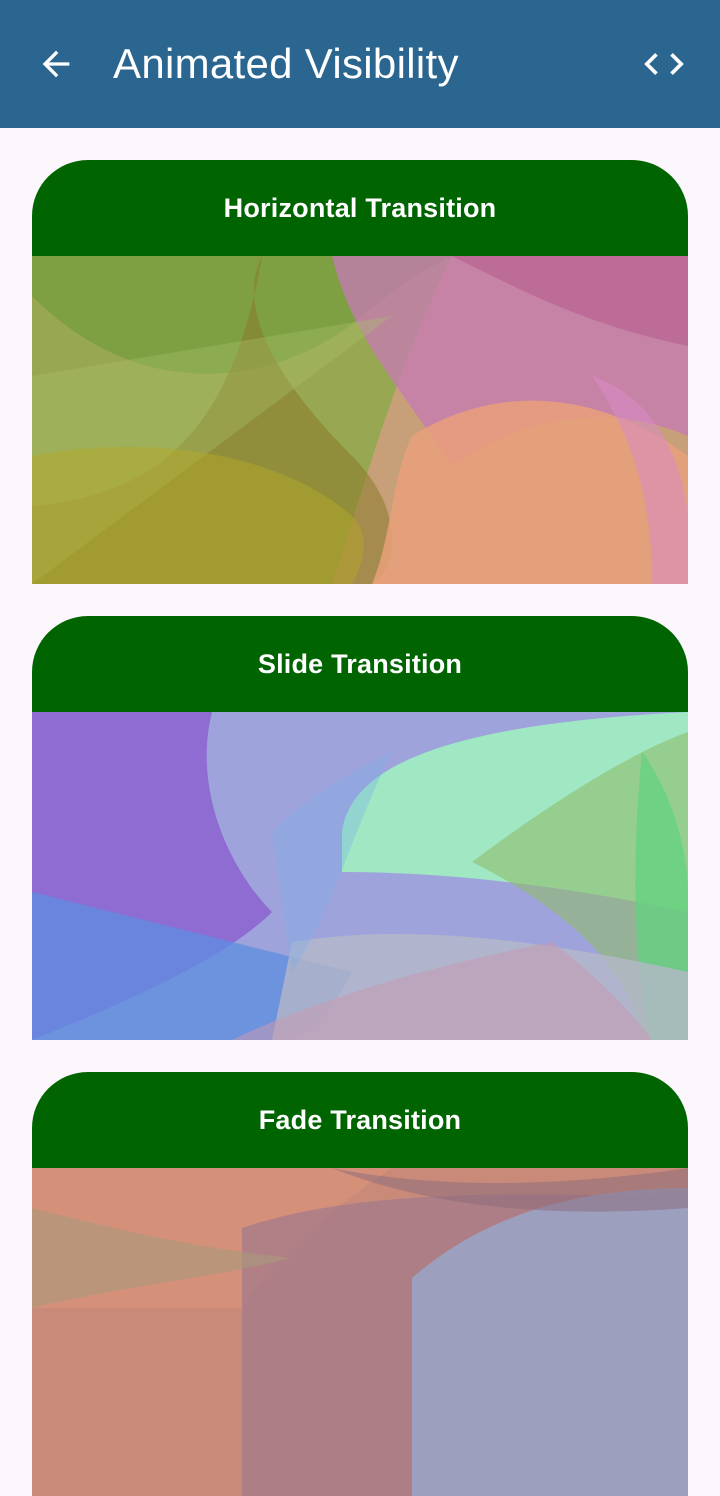 Image resolution: width=720 pixels, height=1496 pixels. Describe the element at coordinates (286, 63) in the screenshot. I see `page-title: Animated Visibility` at that location.